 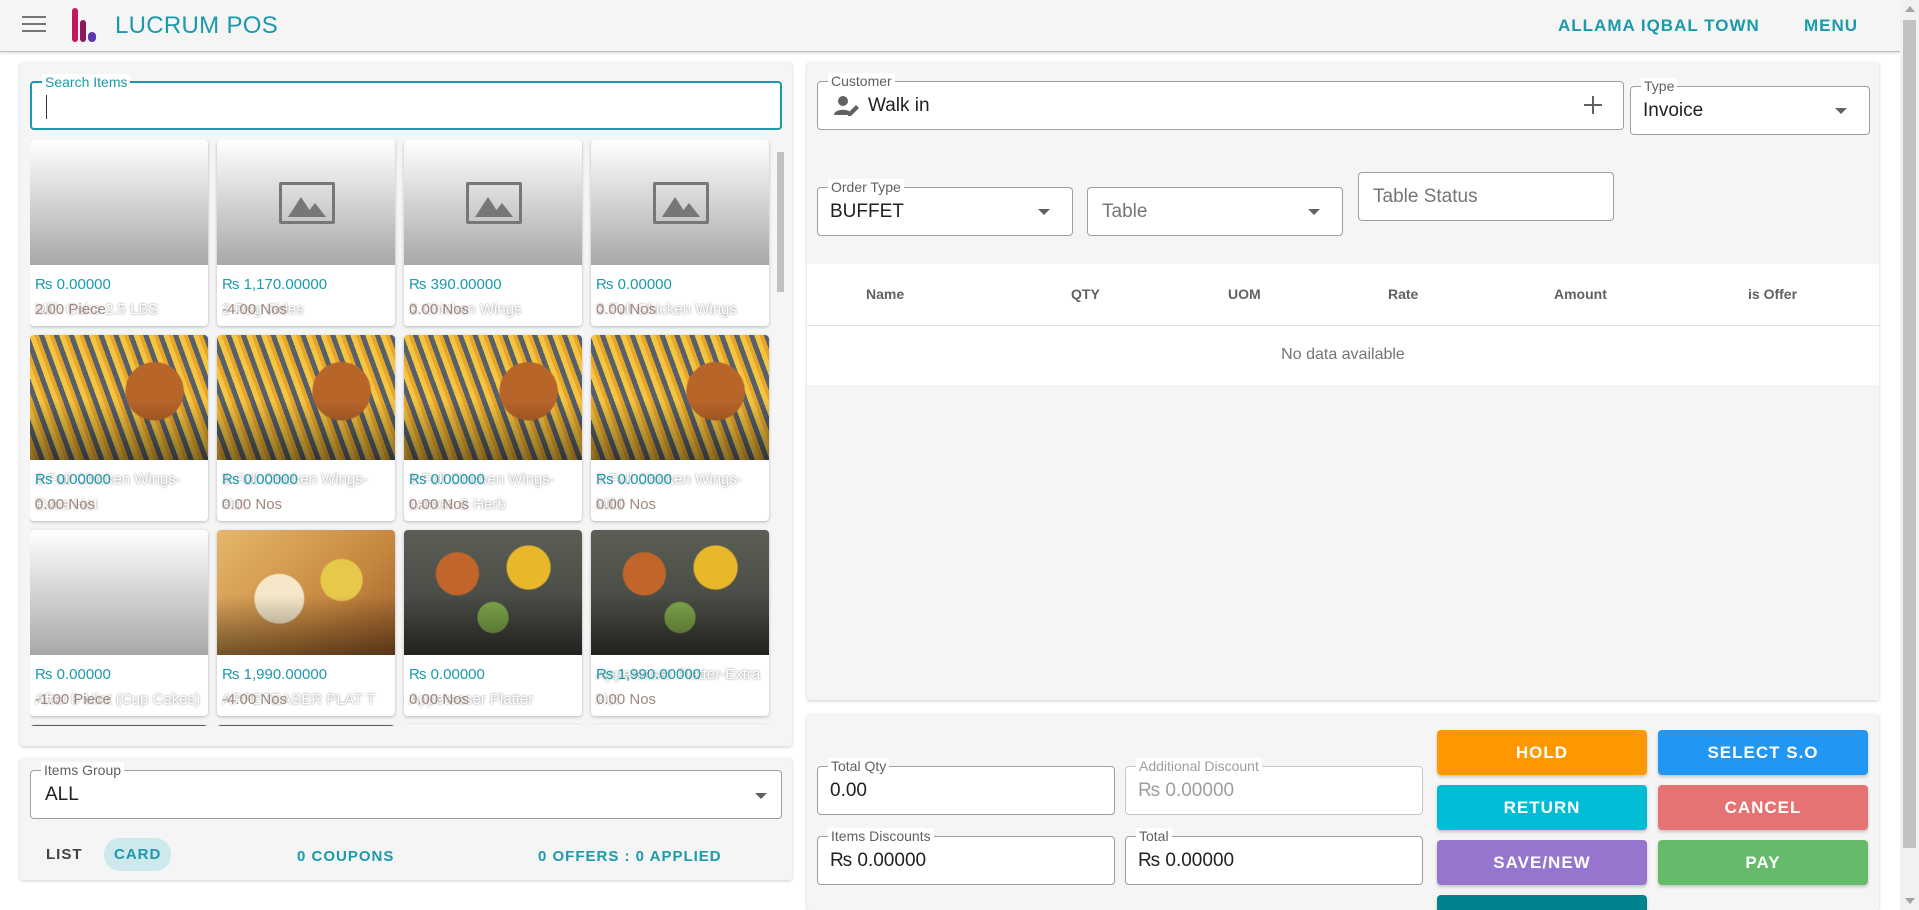 What do you see at coordinates (1763, 807) in the screenshot?
I see `cancel-button: CANCEL` at bounding box center [1763, 807].